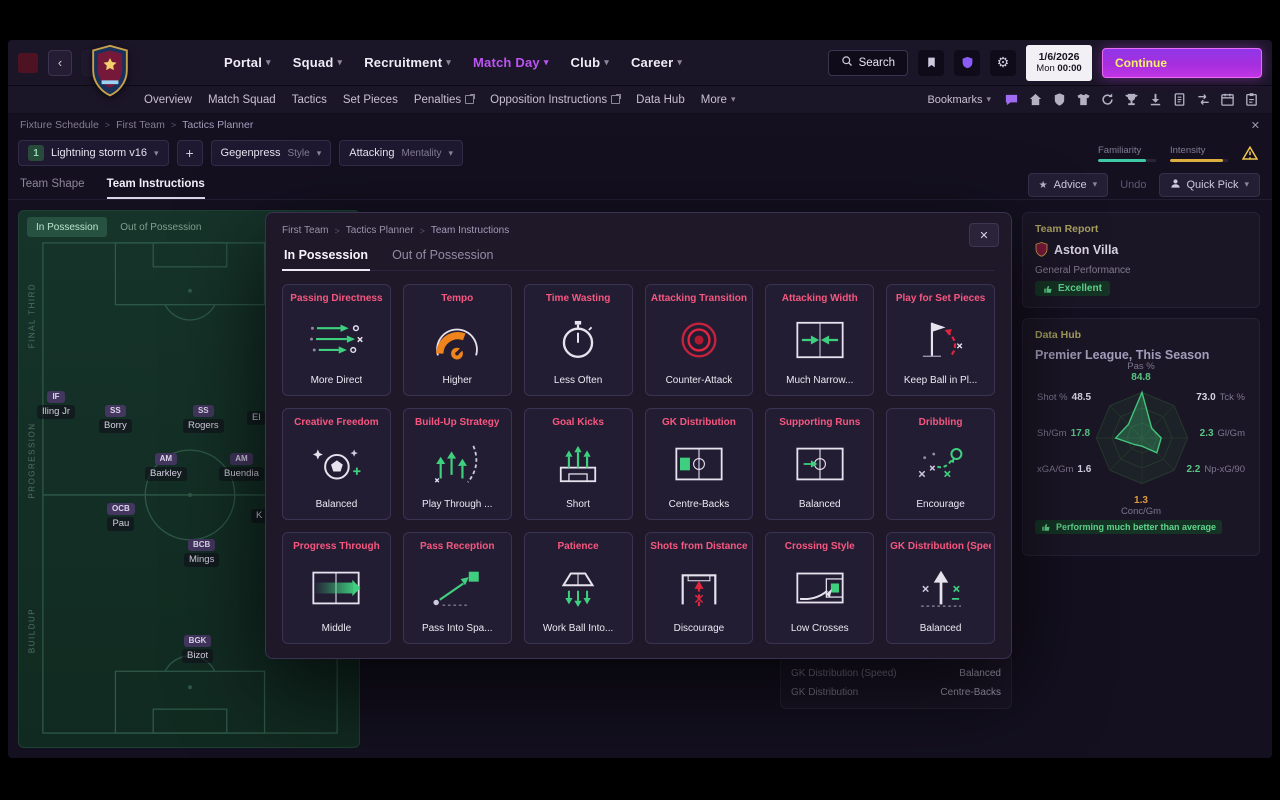  Describe the element at coordinates (959, 100) in the screenshot. I see `bookmarks-dropdown: Bookmarks` at that location.